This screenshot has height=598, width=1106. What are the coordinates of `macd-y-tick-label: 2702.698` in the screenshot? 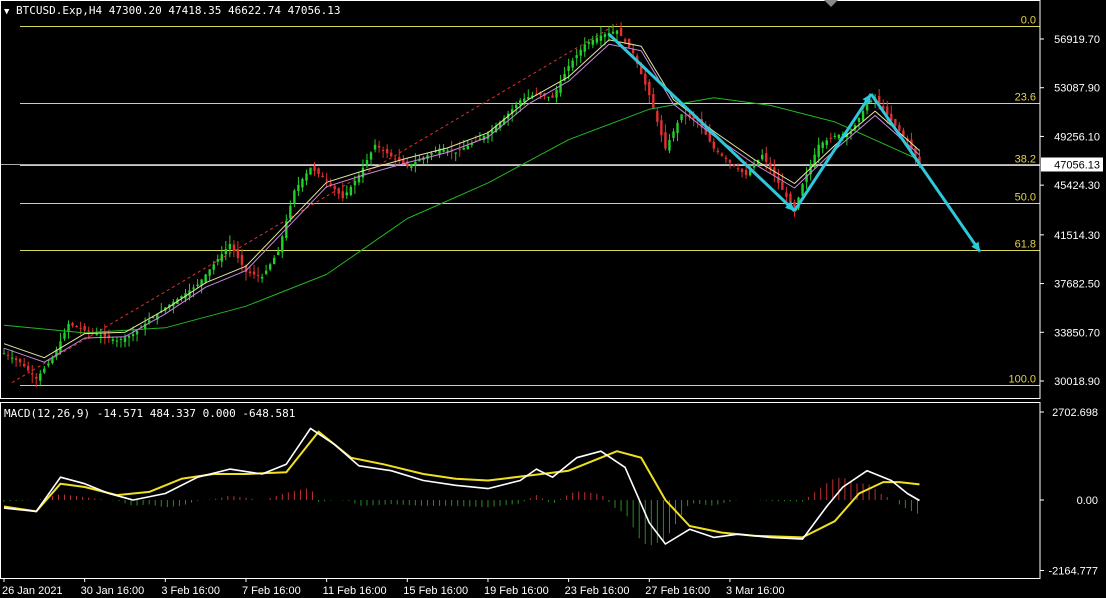 It's located at (1075, 413).